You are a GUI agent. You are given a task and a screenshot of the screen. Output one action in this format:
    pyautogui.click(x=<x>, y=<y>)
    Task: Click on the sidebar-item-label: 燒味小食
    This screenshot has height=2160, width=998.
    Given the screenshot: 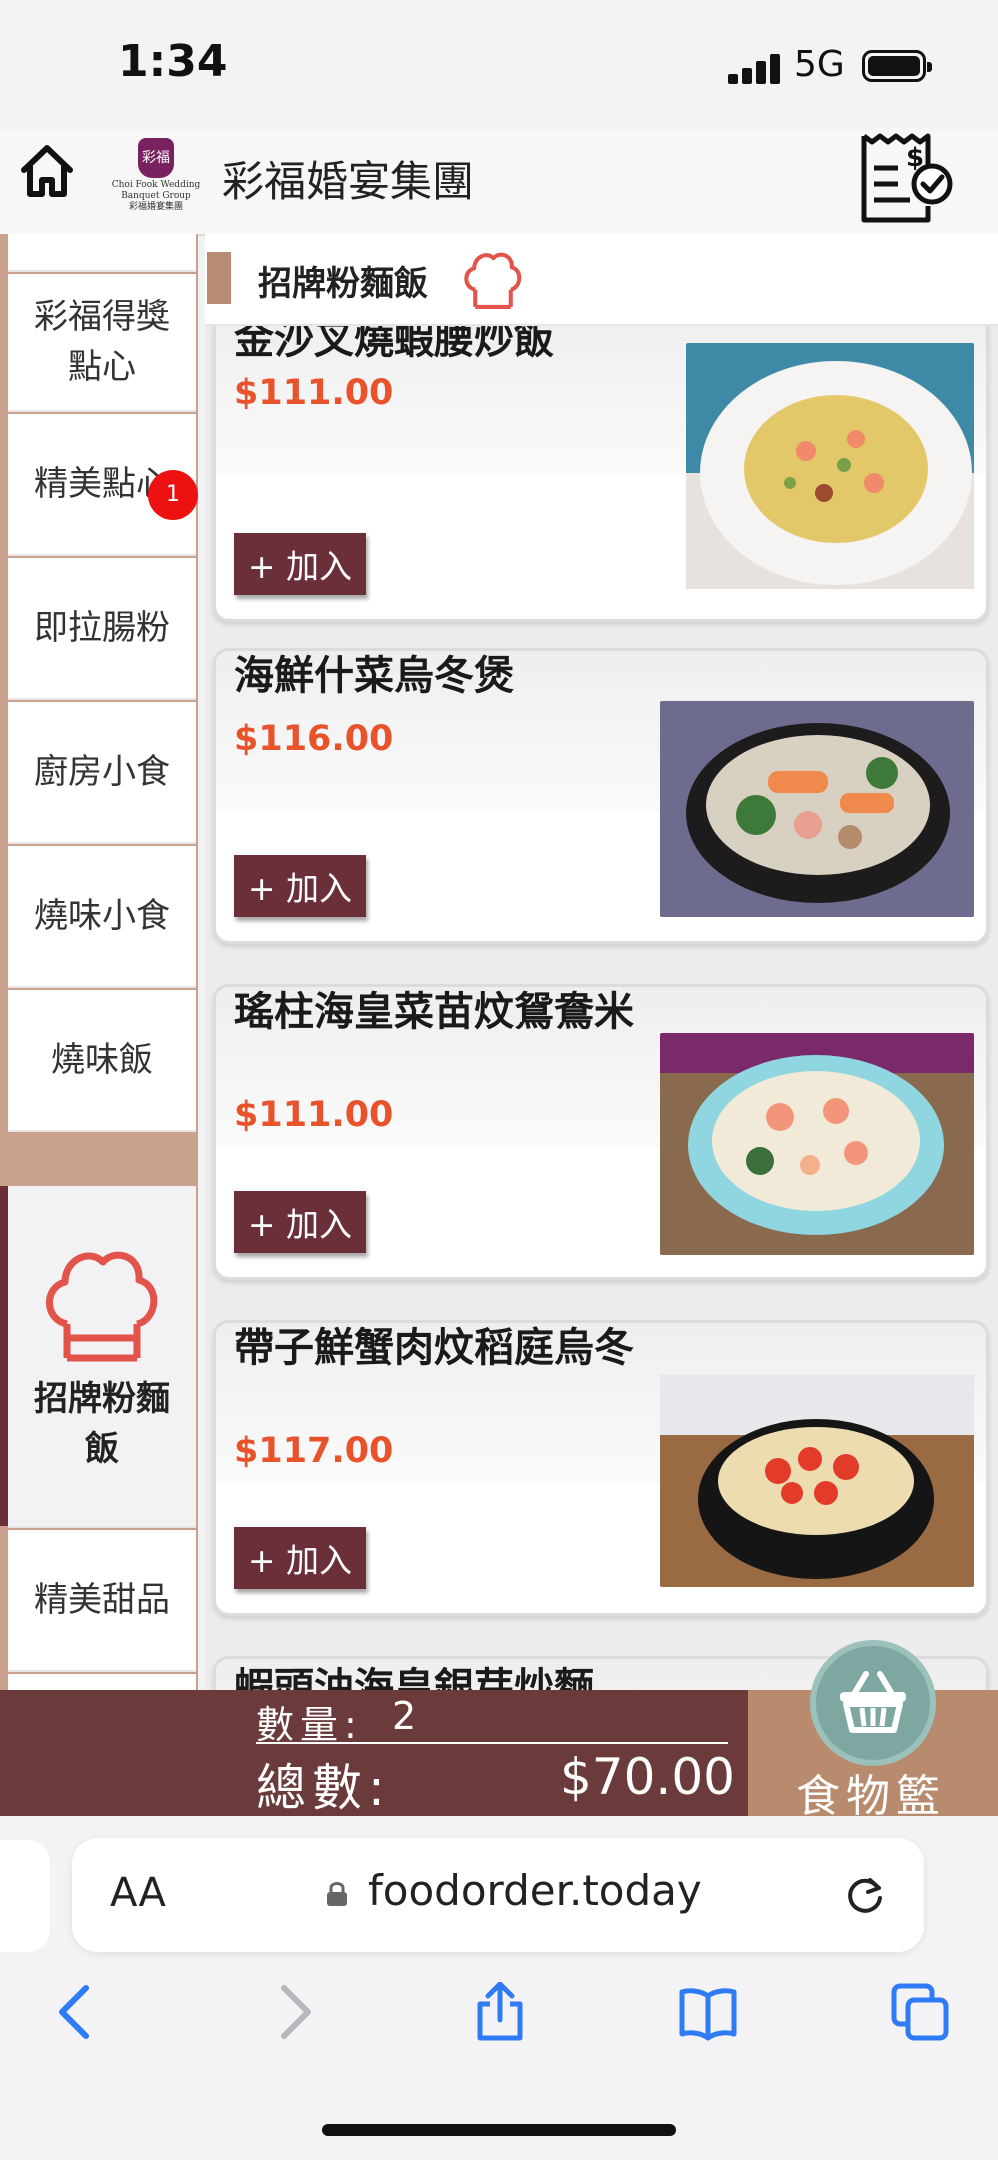 What is the action you would take?
    pyautogui.click(x=102, y=916)
    